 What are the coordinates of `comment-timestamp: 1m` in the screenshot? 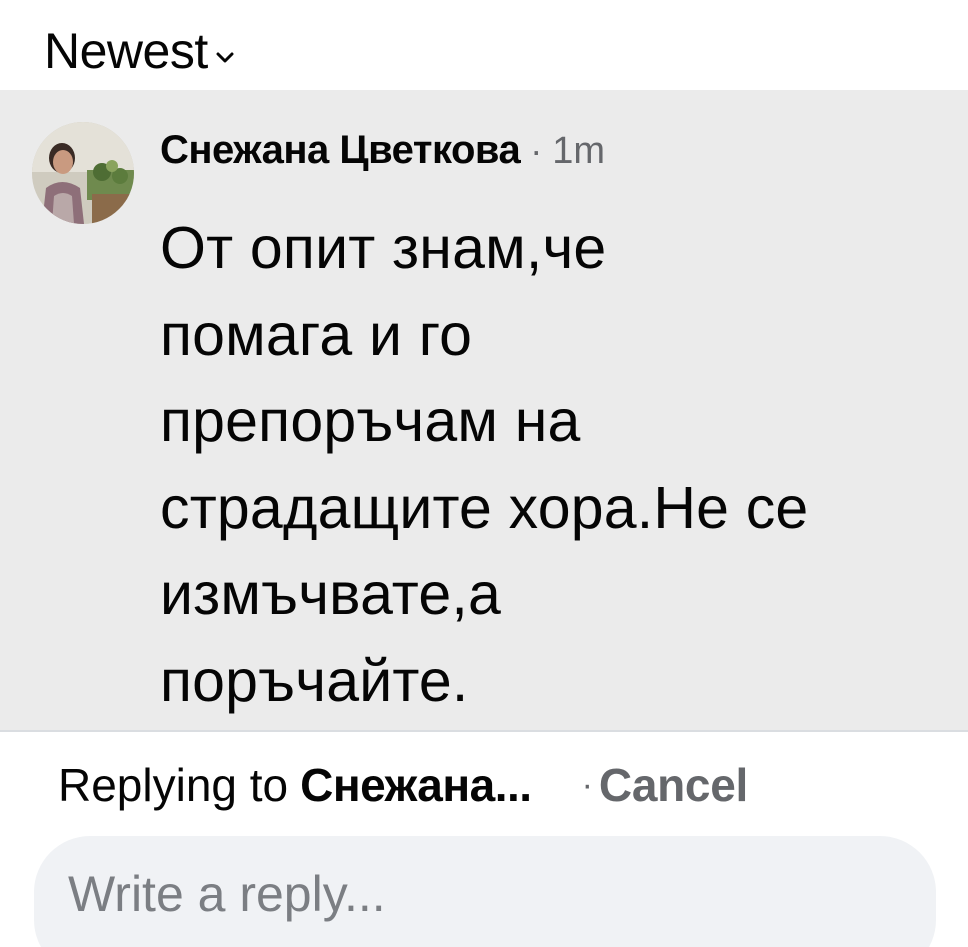 It's located at (578, 151).